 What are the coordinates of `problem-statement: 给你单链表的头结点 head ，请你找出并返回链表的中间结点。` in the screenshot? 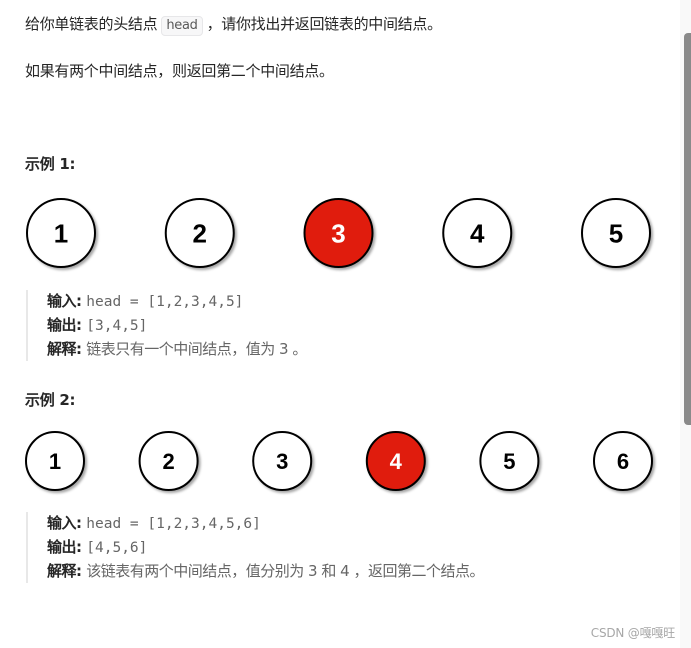 It's located at (233, 24).